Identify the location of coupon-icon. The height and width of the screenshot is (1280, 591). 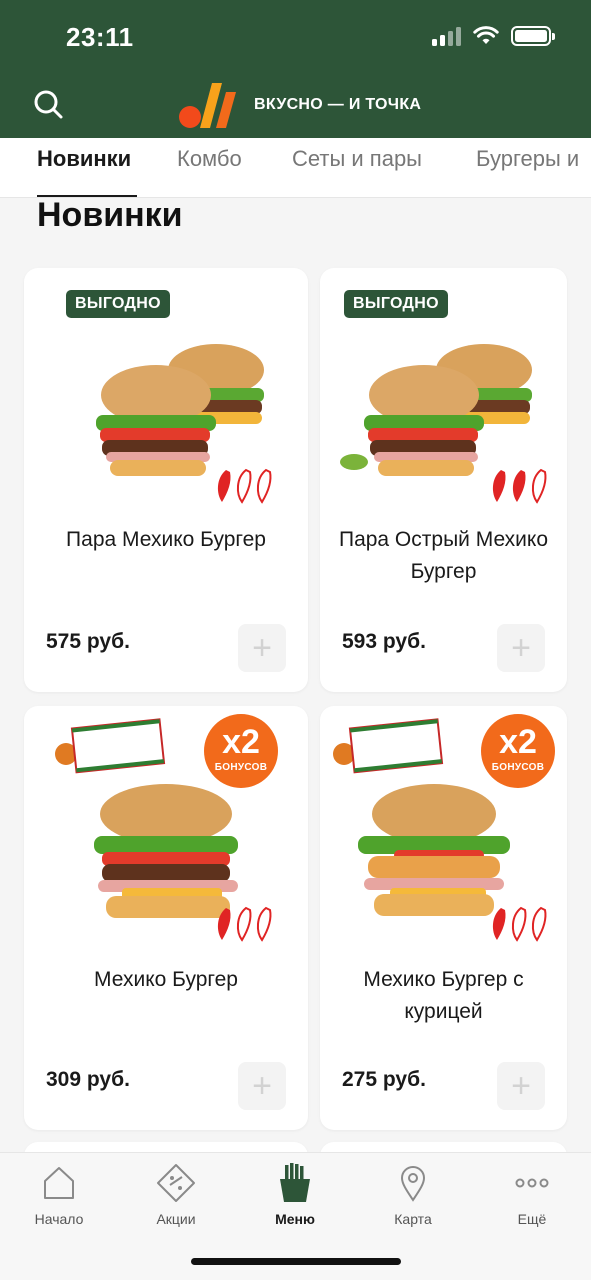
(176, 1183).